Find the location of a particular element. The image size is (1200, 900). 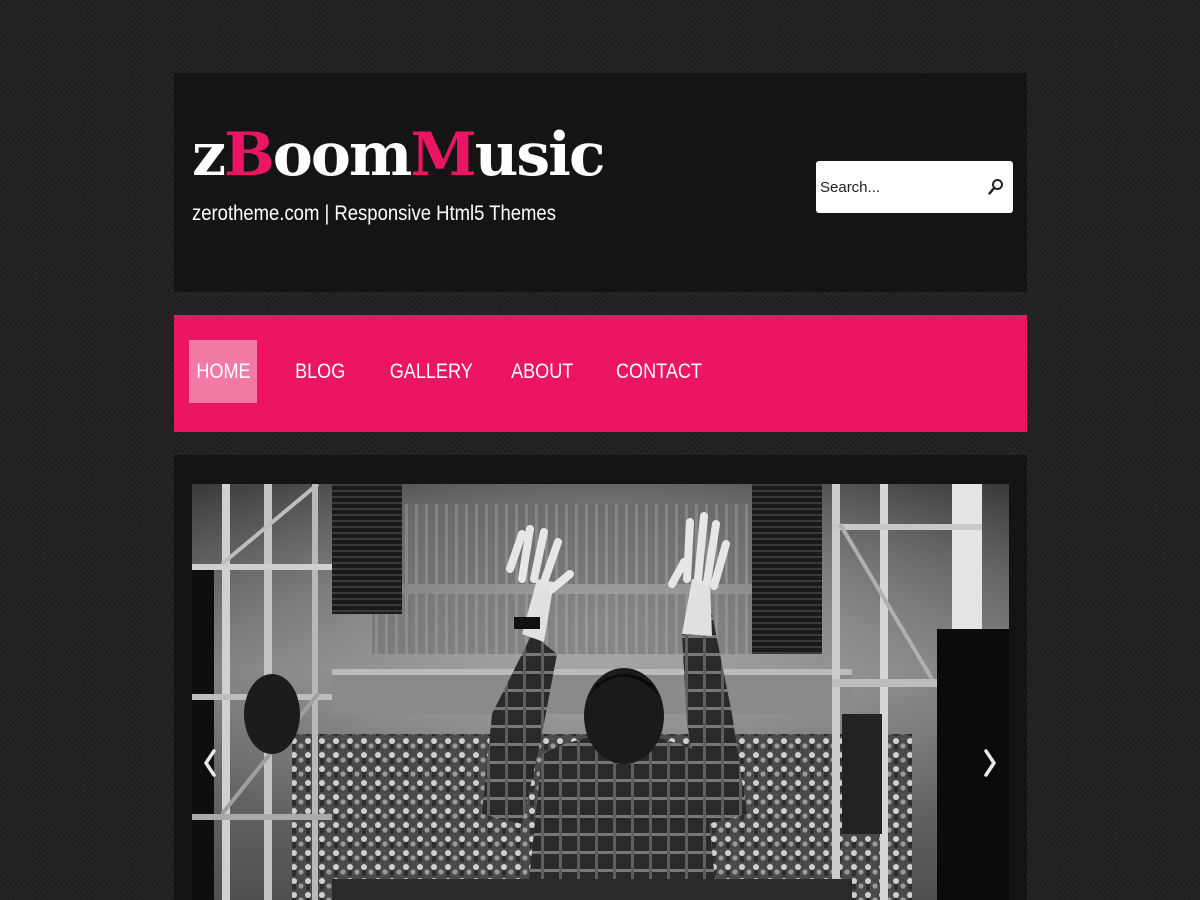

logo-part-2: B is located at coordinates (249, 155).